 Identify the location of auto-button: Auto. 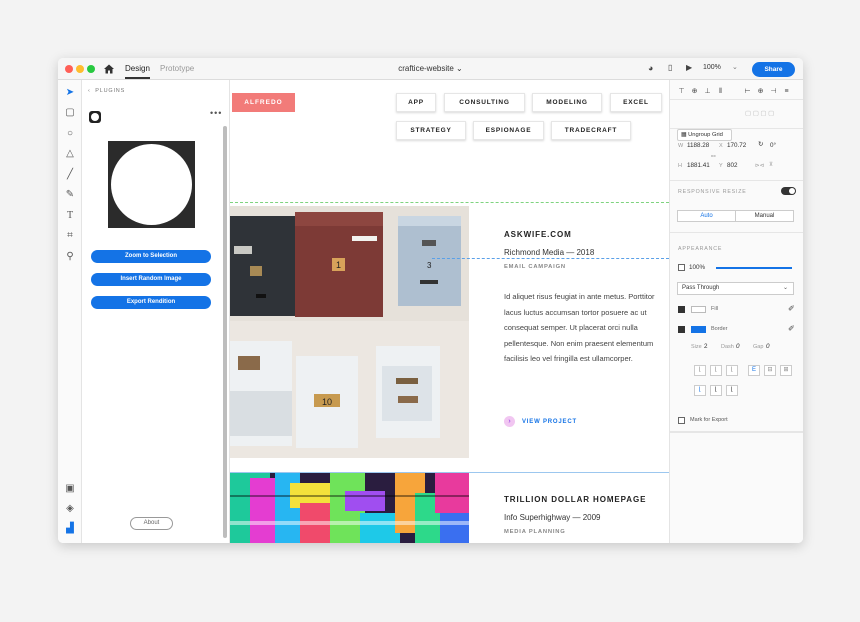
(706, 216).